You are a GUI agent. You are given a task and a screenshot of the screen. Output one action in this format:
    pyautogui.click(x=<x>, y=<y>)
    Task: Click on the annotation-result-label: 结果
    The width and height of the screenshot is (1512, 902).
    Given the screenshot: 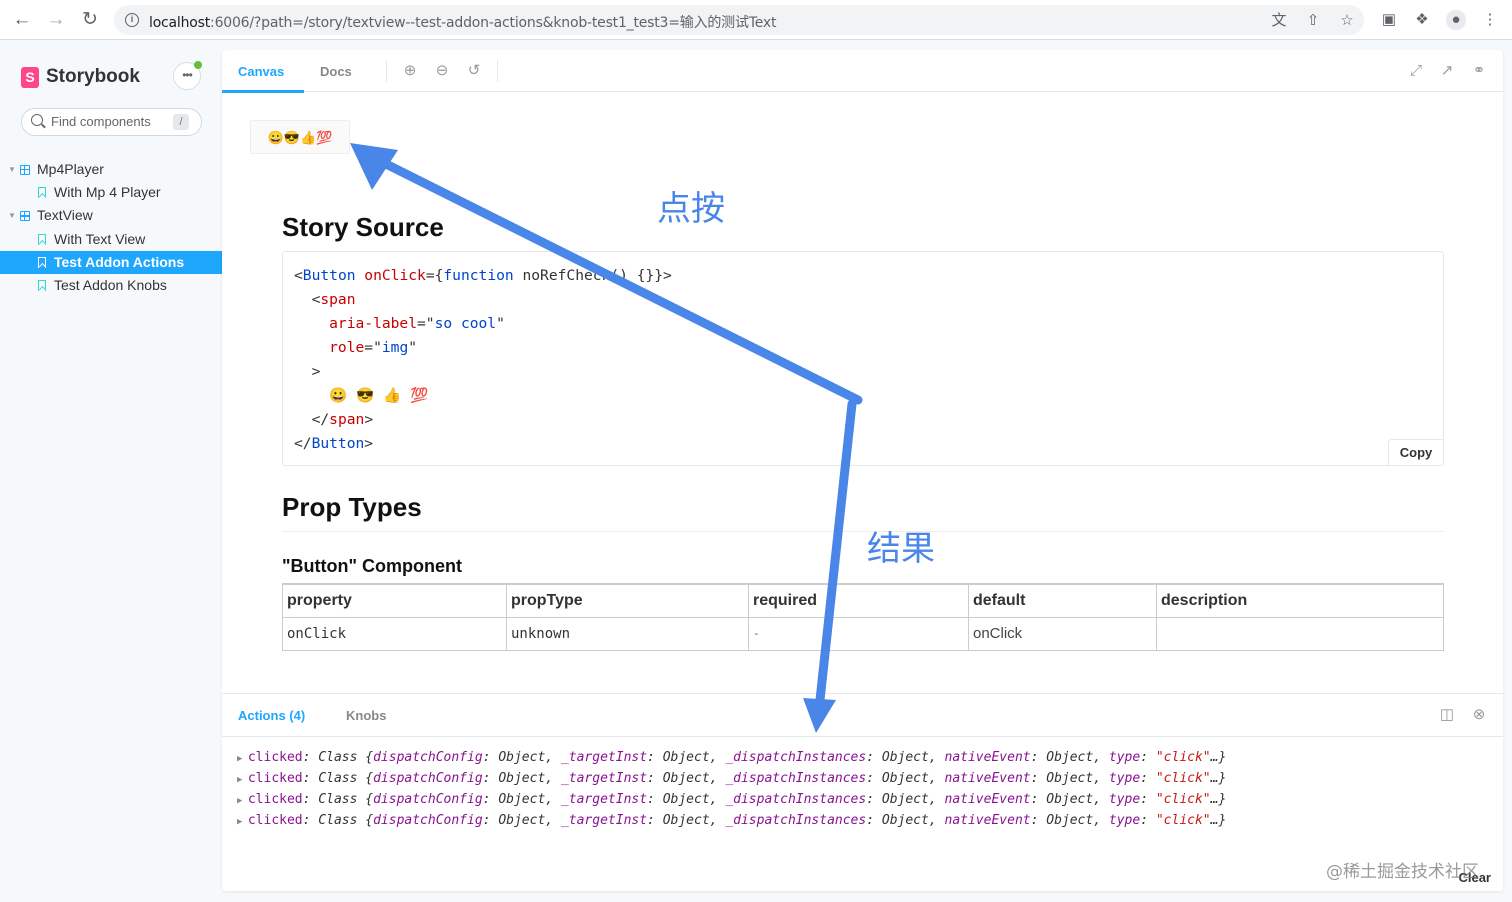 What is the action you would take?
    pyautogui.click(x=901, y=549)
    